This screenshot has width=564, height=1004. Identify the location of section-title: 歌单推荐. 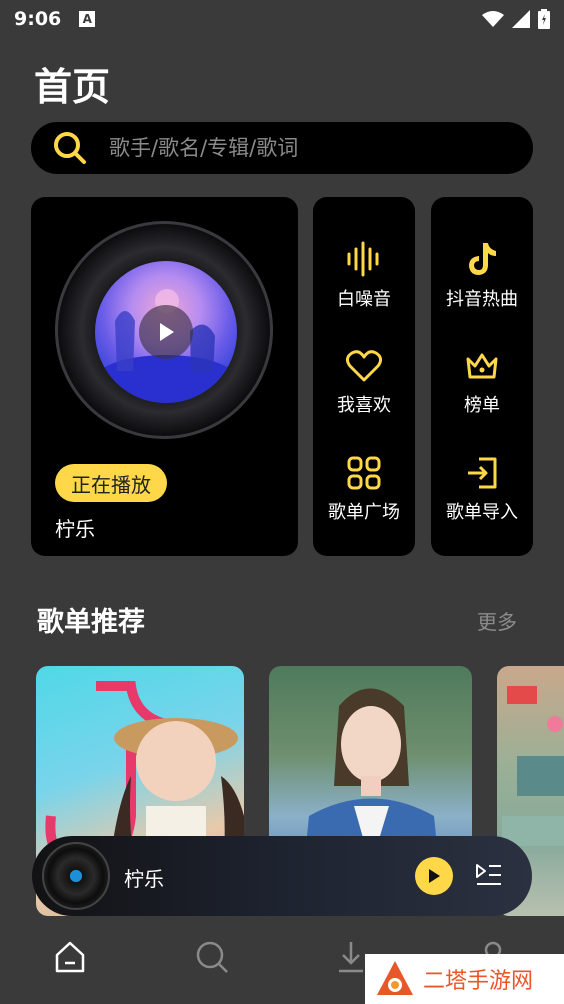
(91, 622).